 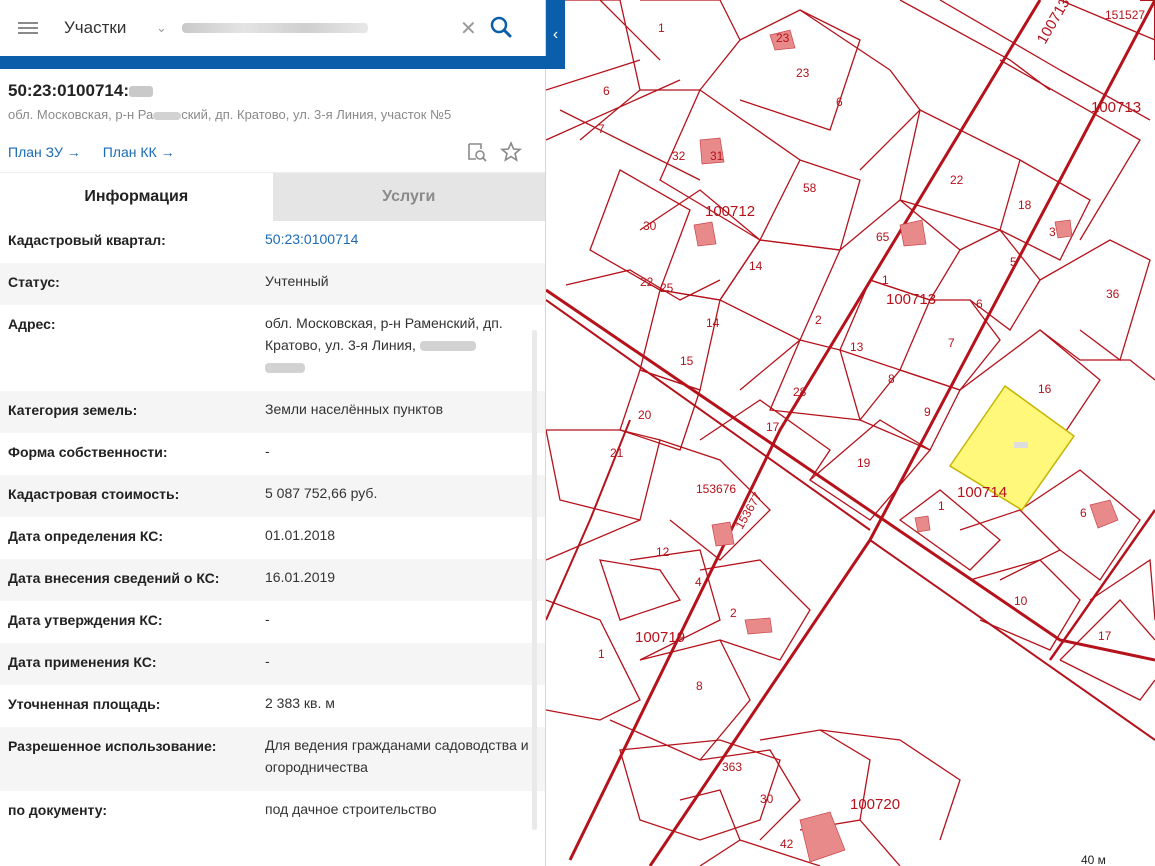 What do you see at coordinates (272, 152) in the screenshot?
I see `plan-links: План ЗУ → План КК →` at bounding box center [272, 152].